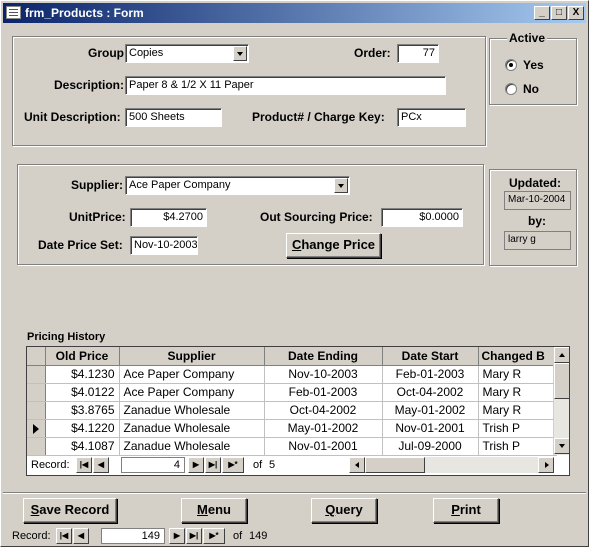  I want to click on change-price-label: Change Price, so click(333, 244).